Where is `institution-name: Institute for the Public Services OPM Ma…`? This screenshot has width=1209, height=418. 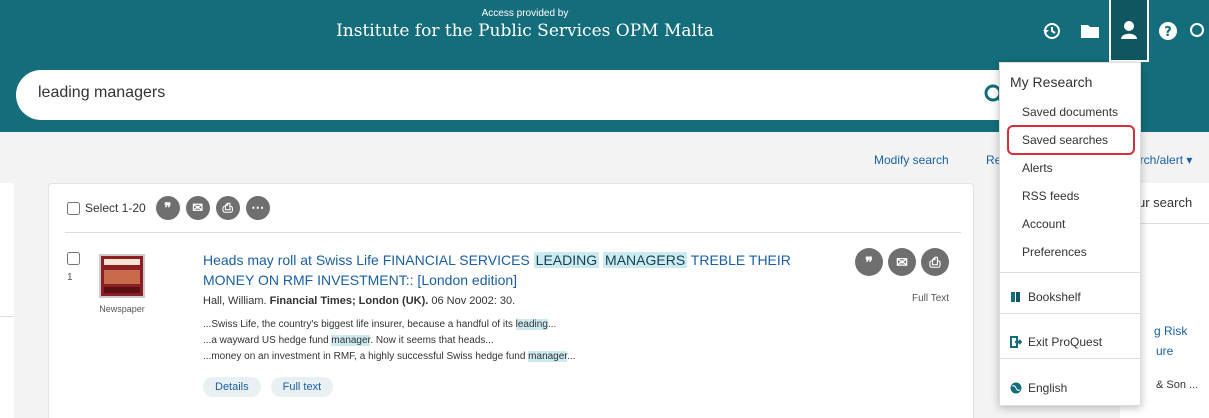 institution-name: Institute for the Public Services OPM Ma… is located at coordinates (525, 31).